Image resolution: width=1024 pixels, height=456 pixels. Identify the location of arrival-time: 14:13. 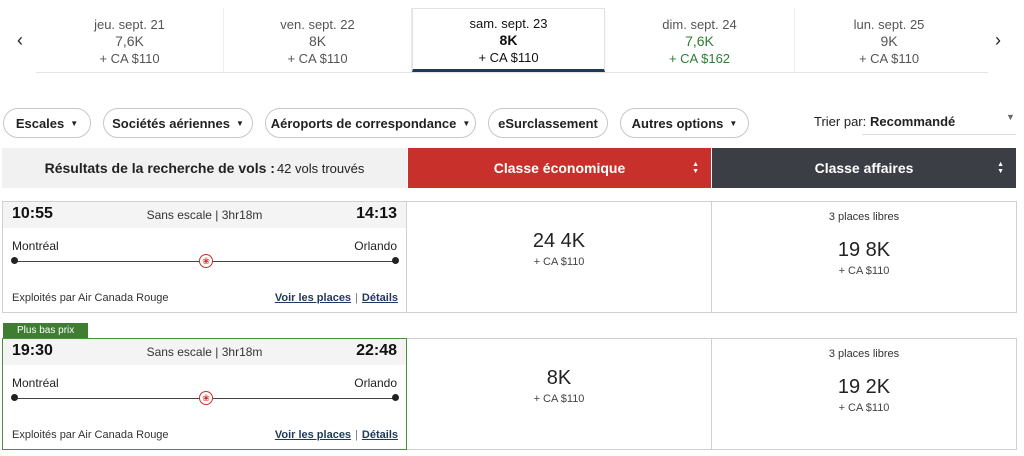
(376, 213).